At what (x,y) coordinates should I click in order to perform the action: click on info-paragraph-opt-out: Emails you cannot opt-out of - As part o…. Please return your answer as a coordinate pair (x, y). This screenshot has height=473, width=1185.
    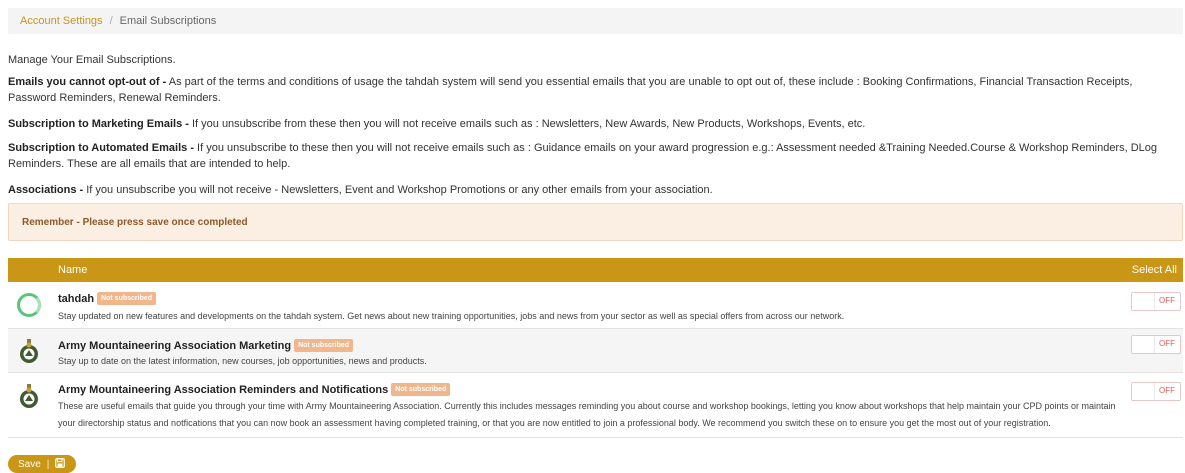
    Looking at the image, I should click on (595, 90).